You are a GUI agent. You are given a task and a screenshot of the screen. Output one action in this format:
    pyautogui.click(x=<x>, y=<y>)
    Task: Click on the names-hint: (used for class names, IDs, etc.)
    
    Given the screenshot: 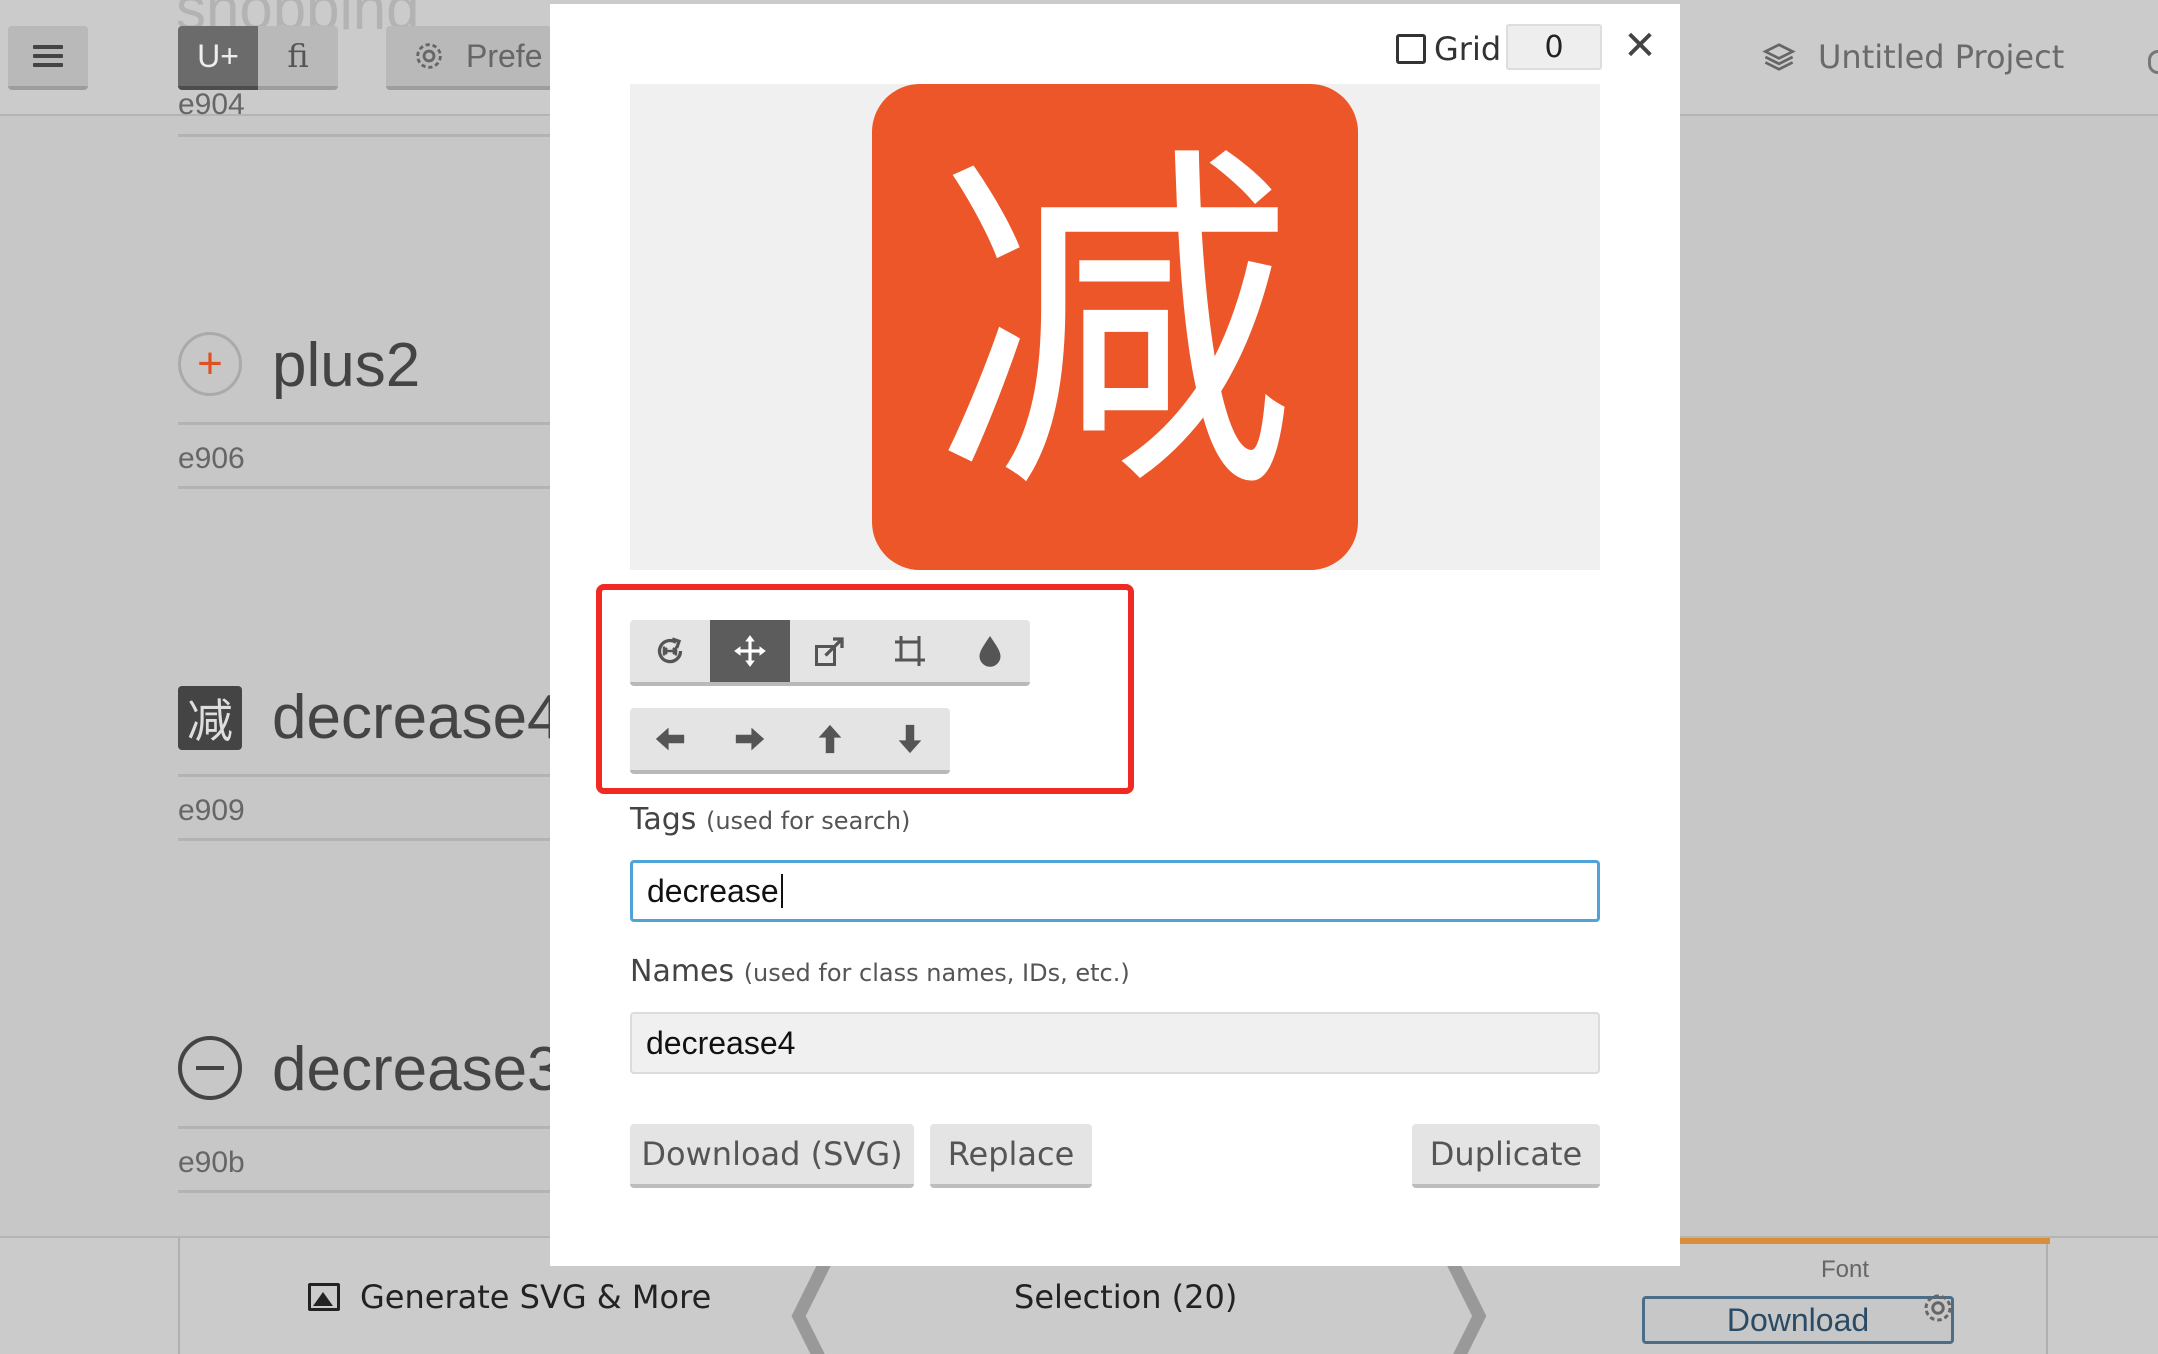 What is the action you would take?
    pyautogui.click(x=936, y=973)
    